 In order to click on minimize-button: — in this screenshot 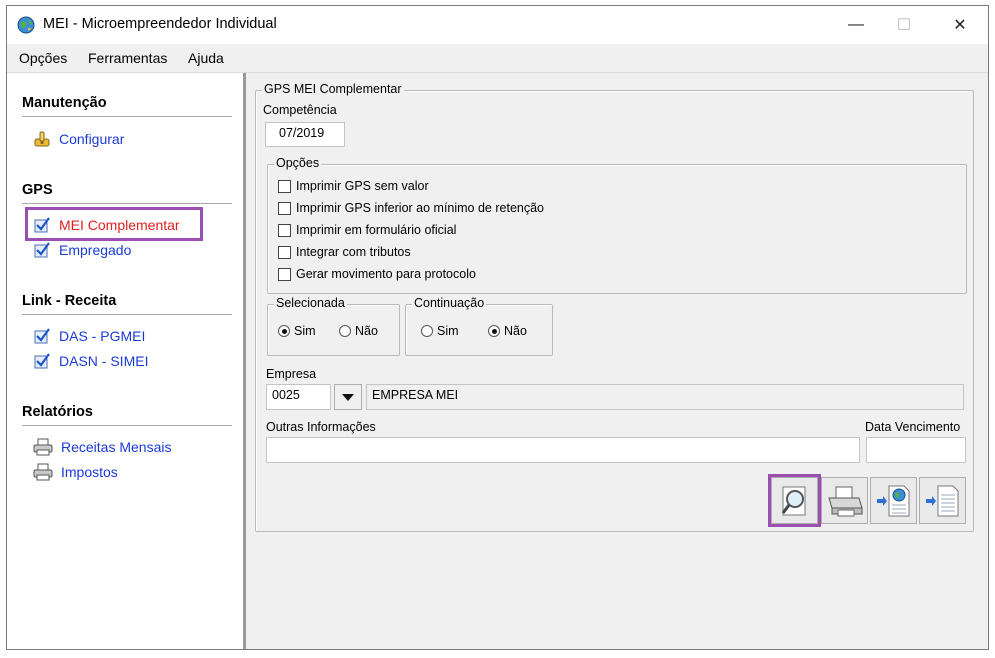, I will do `click(856, 25)`.